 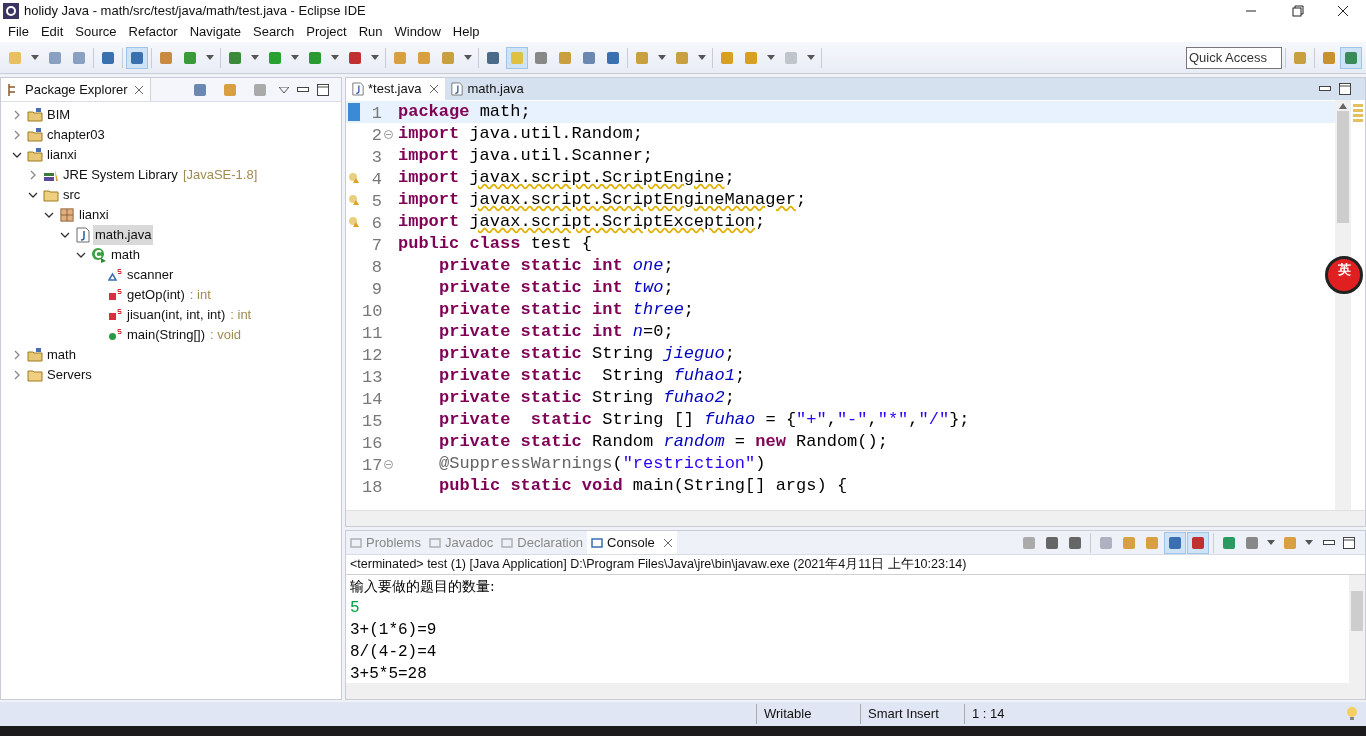 What do you see at coordinates (376, 113) in the screenshot?
I see `line-number: 1` at bounding box center [376, 113].